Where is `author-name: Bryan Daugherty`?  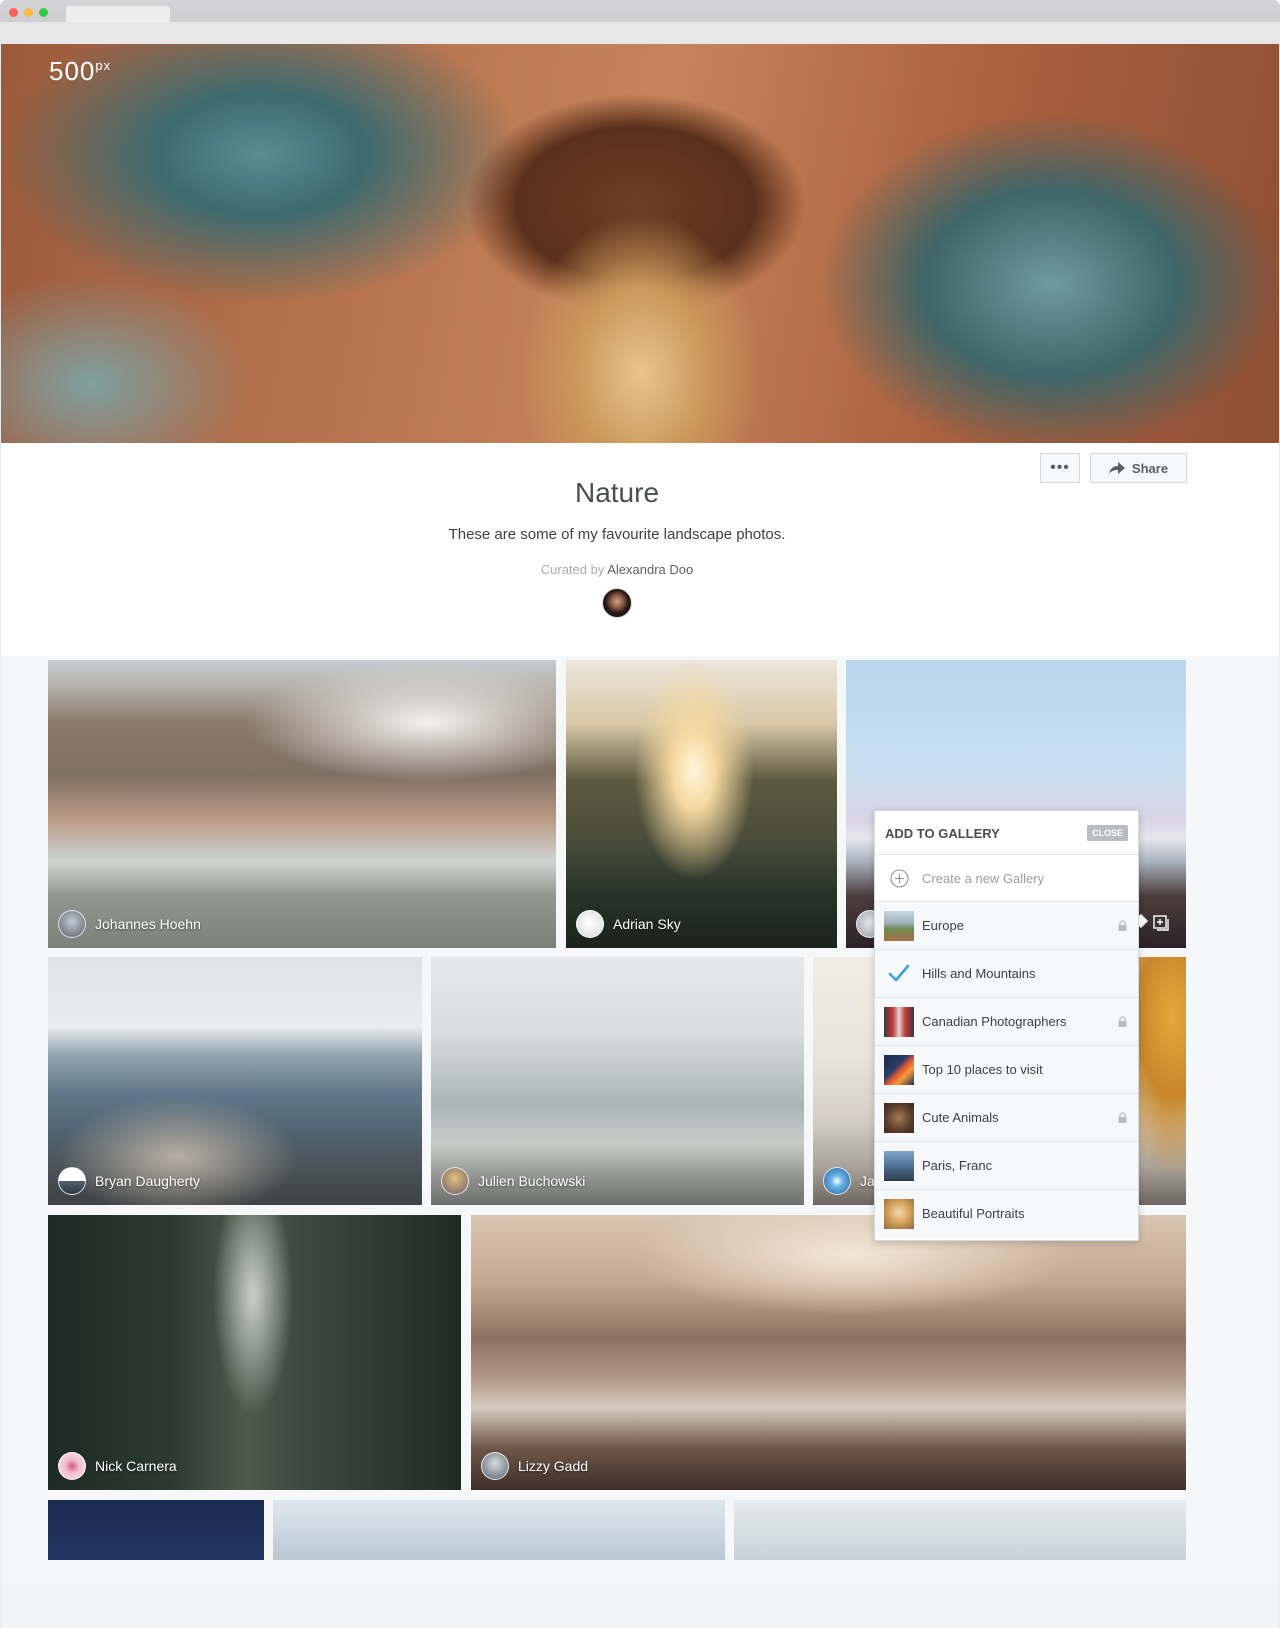
author-name: Bryan Daugherty is located at coordinates (148, 1181).